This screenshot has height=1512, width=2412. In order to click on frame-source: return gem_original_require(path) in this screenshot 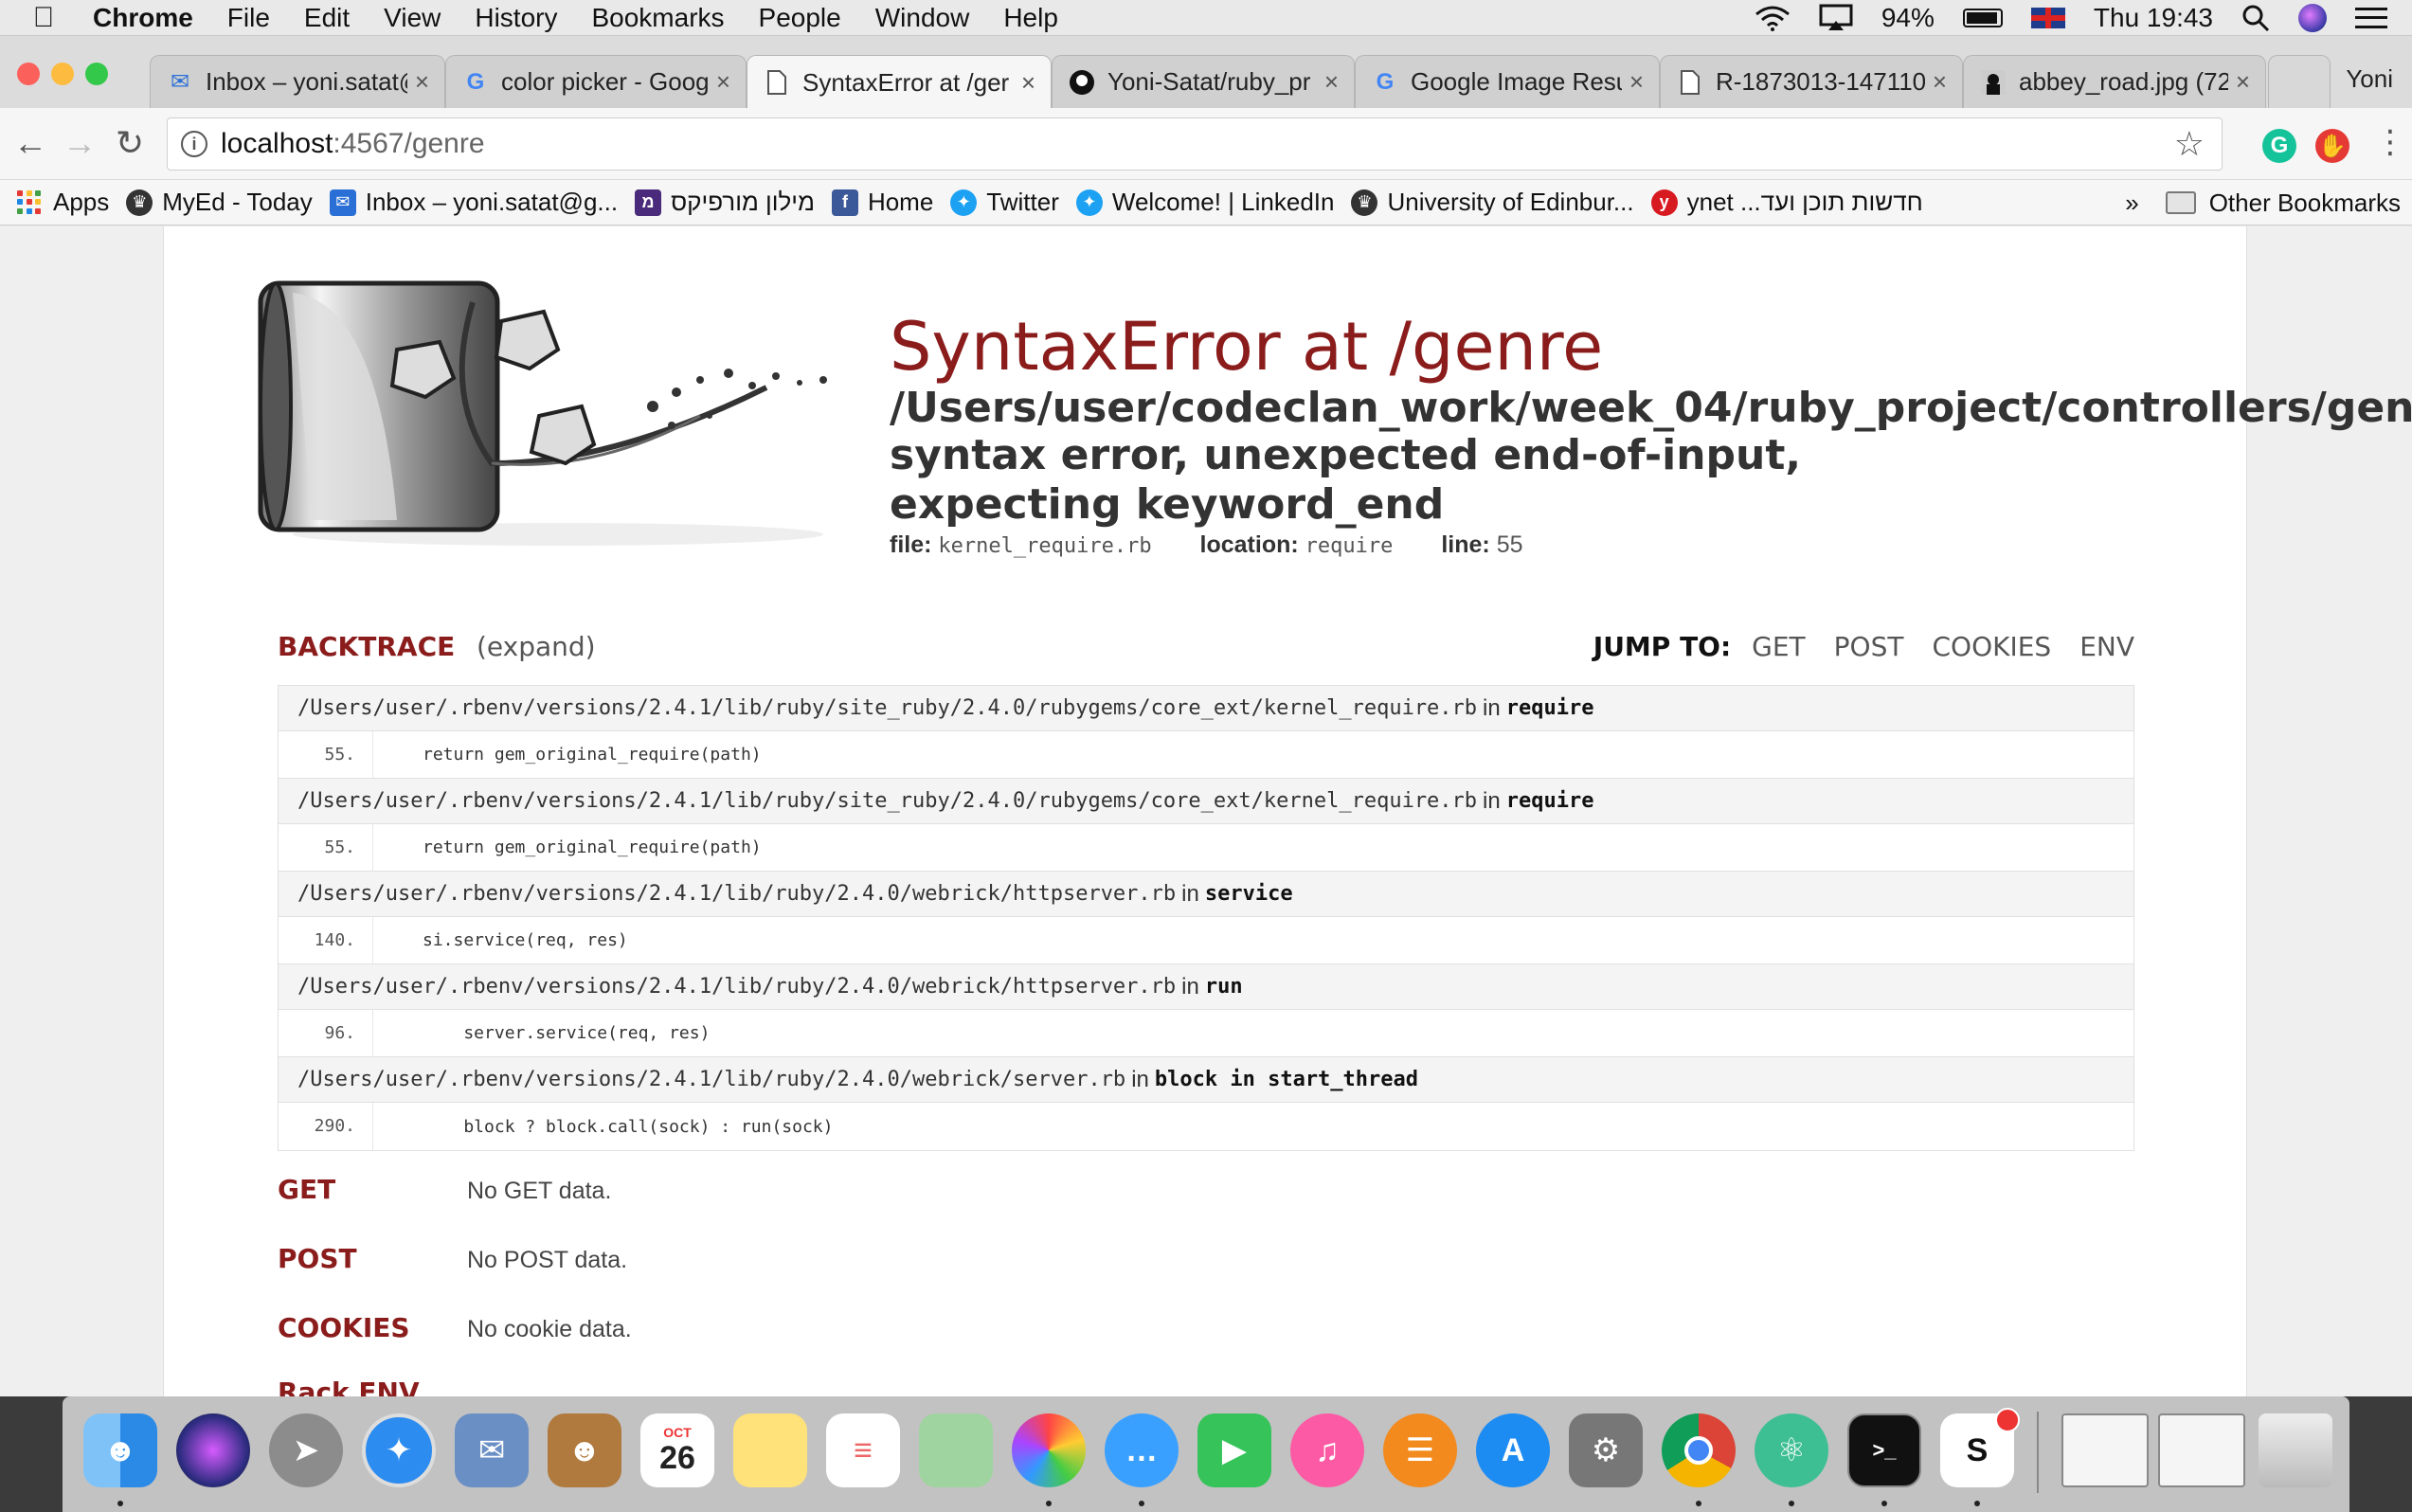, I will do `click(592, 847)`.